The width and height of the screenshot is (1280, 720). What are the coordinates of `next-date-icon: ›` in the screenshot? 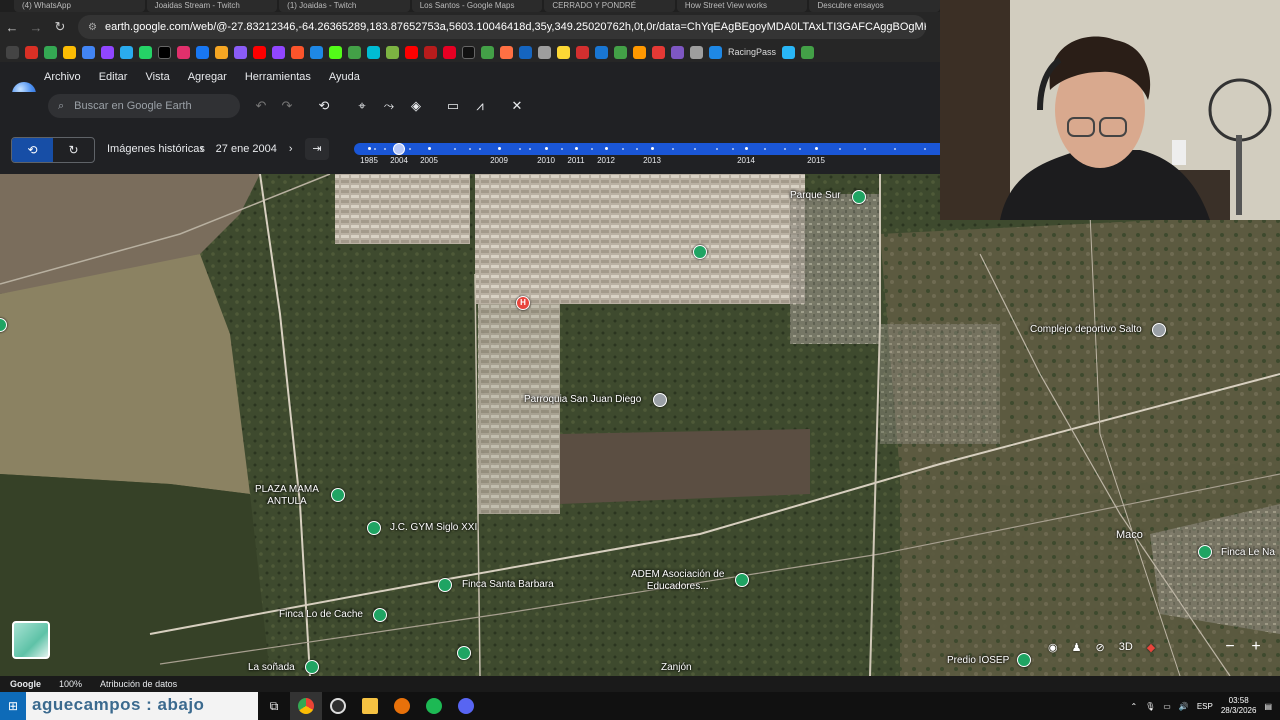 It's located at (291, 149).